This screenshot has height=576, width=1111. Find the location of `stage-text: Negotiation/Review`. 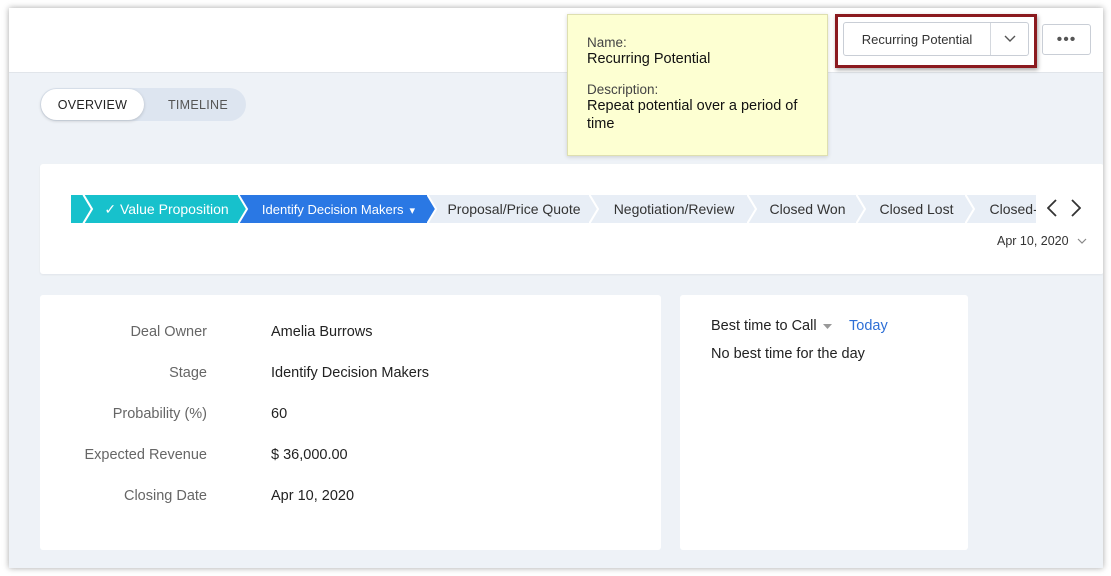

stage-text: Negotiation/Review is located at coordinates (674, 209).